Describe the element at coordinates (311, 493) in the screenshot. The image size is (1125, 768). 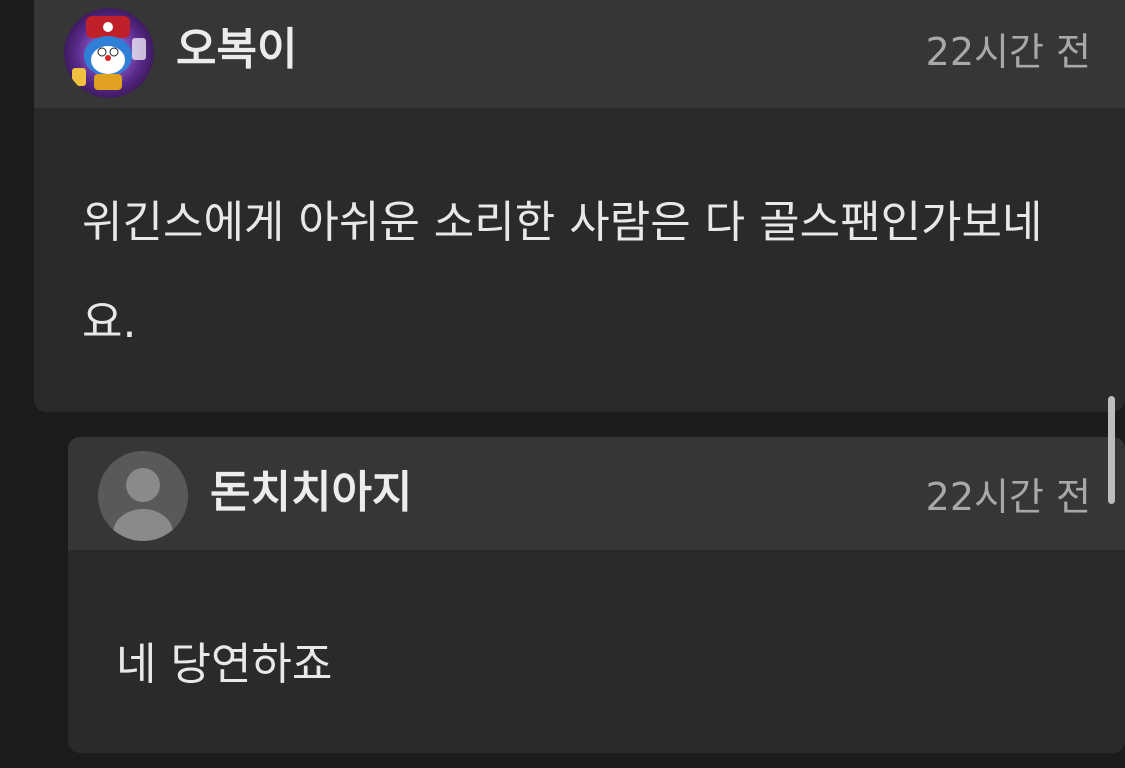
I see `comment-author: 돈치치아지` at that location.